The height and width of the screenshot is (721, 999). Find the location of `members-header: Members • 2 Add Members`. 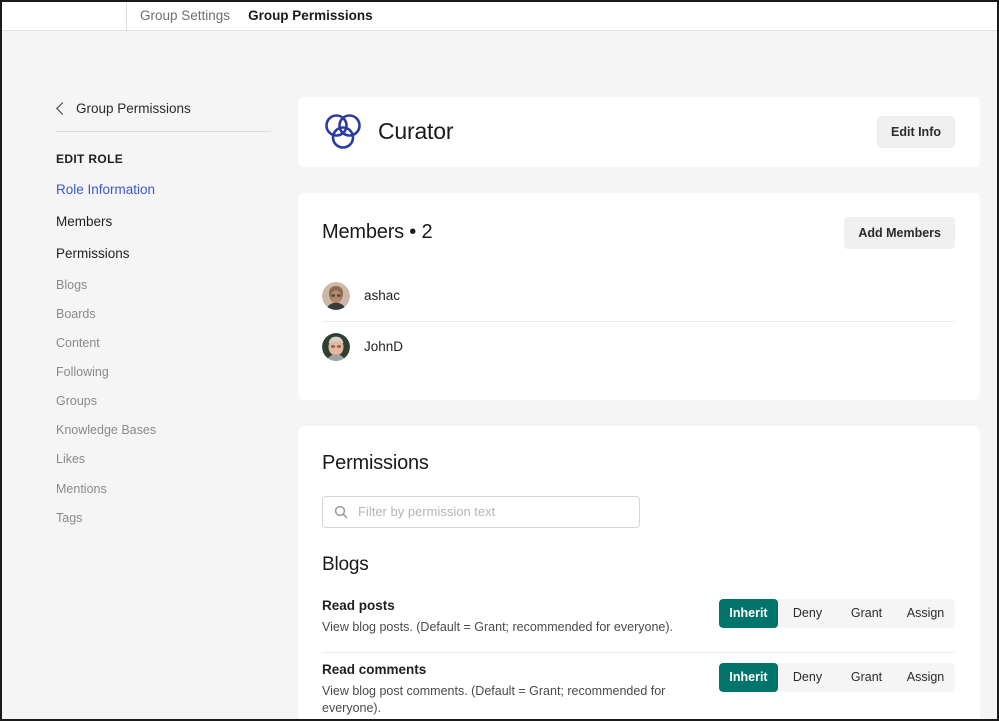

members-header: Members • 2 Add Members is located at coordinates (638, 232).